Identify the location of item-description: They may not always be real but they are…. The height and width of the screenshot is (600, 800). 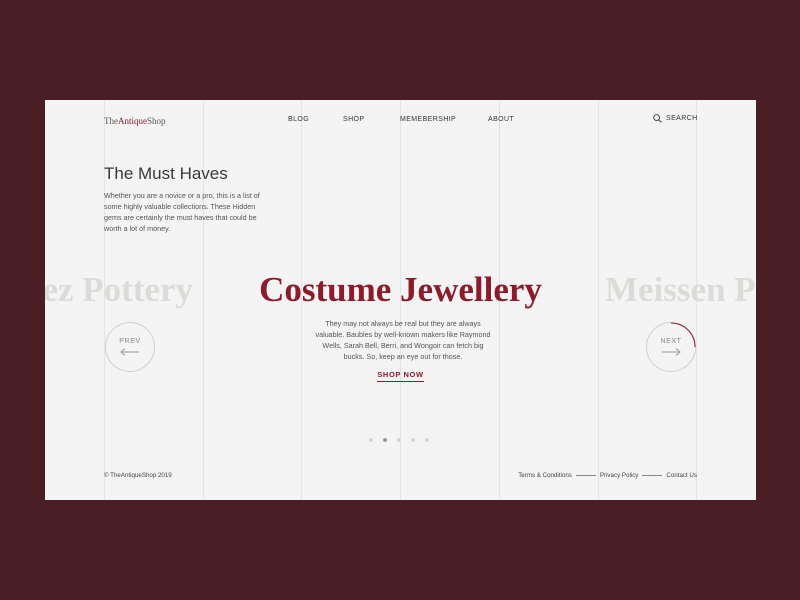
(403, 340).